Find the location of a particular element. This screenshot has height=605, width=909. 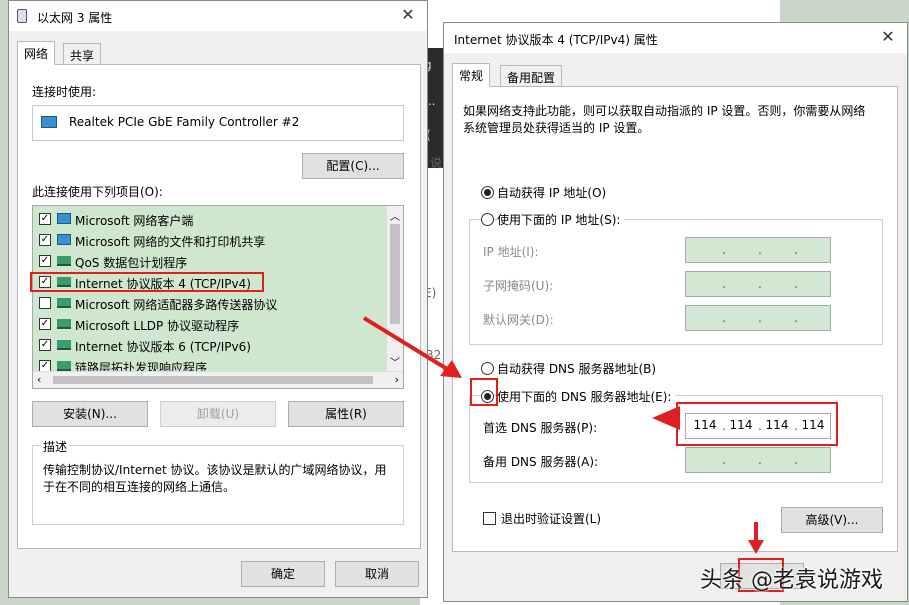

arrow-to-ok is located at coordinates (756, 538).